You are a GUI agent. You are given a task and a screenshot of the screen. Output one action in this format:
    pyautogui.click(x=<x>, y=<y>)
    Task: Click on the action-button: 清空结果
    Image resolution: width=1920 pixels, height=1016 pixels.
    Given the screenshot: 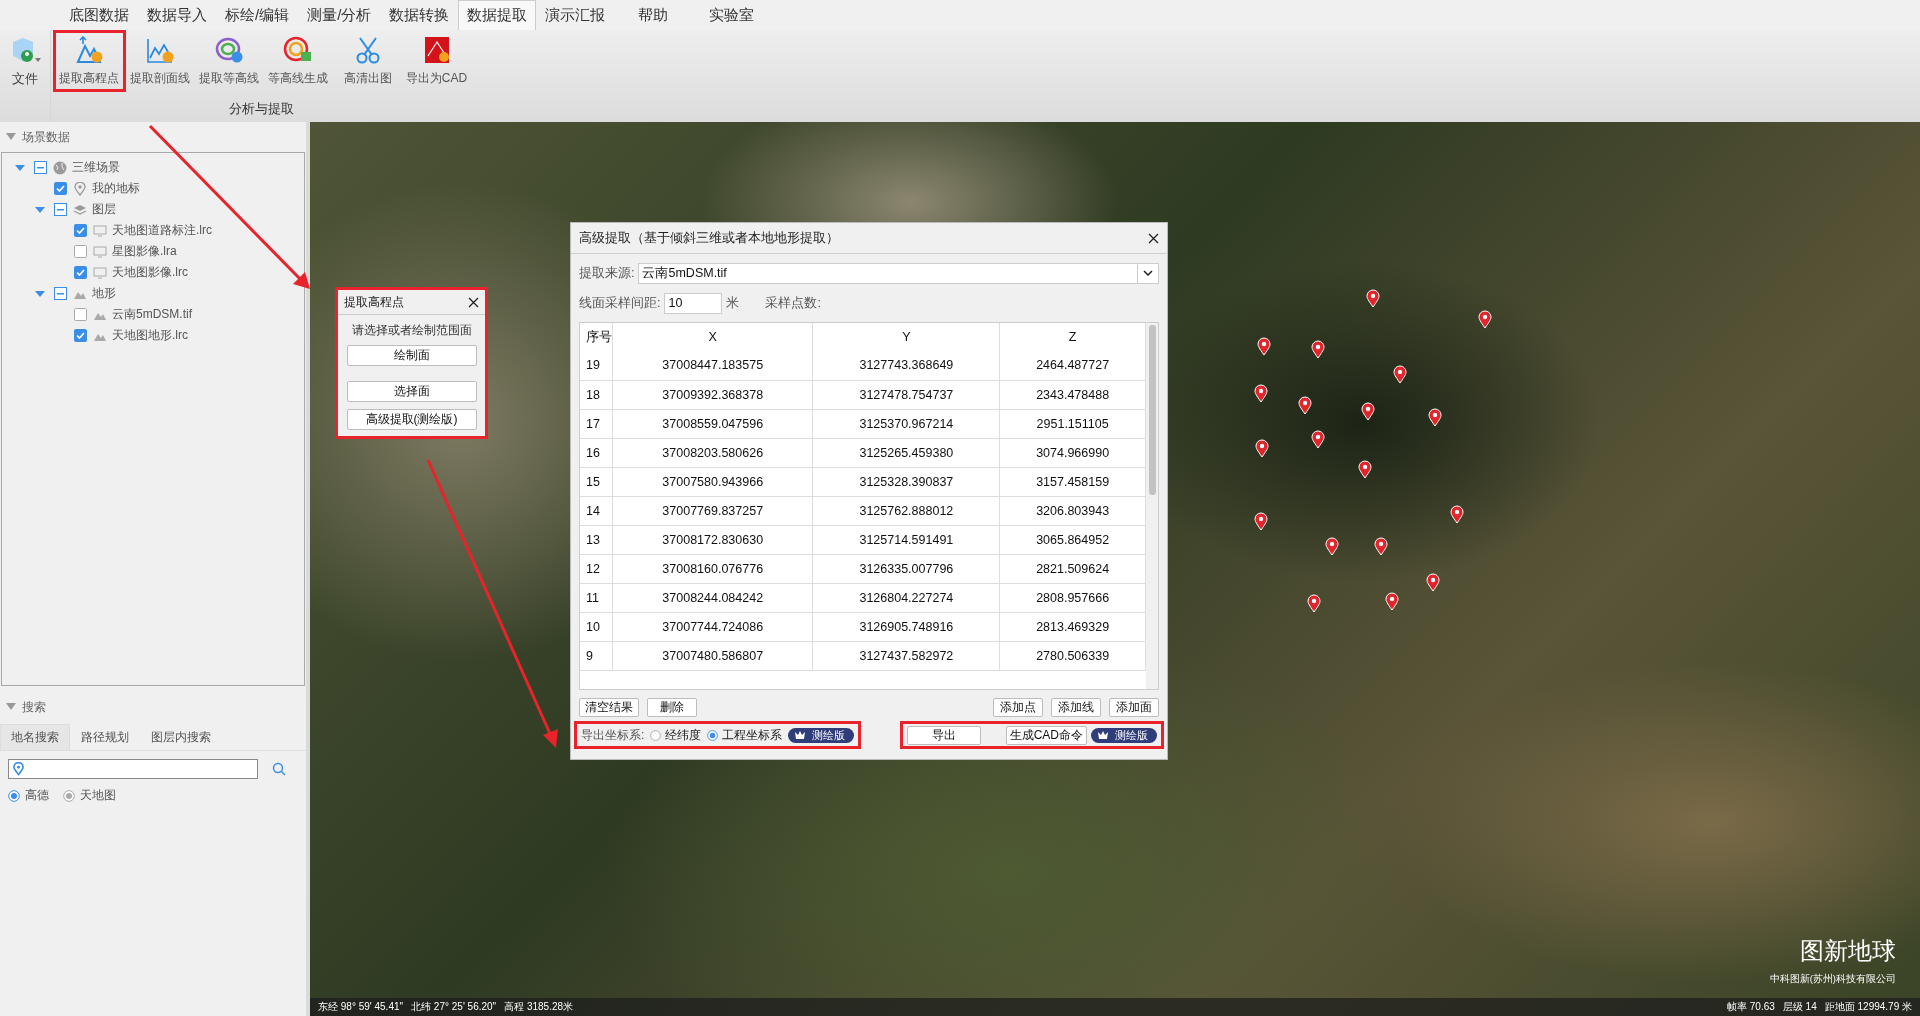 What is the action you would take?
    pyautogui.click(x=609, y=707)
    